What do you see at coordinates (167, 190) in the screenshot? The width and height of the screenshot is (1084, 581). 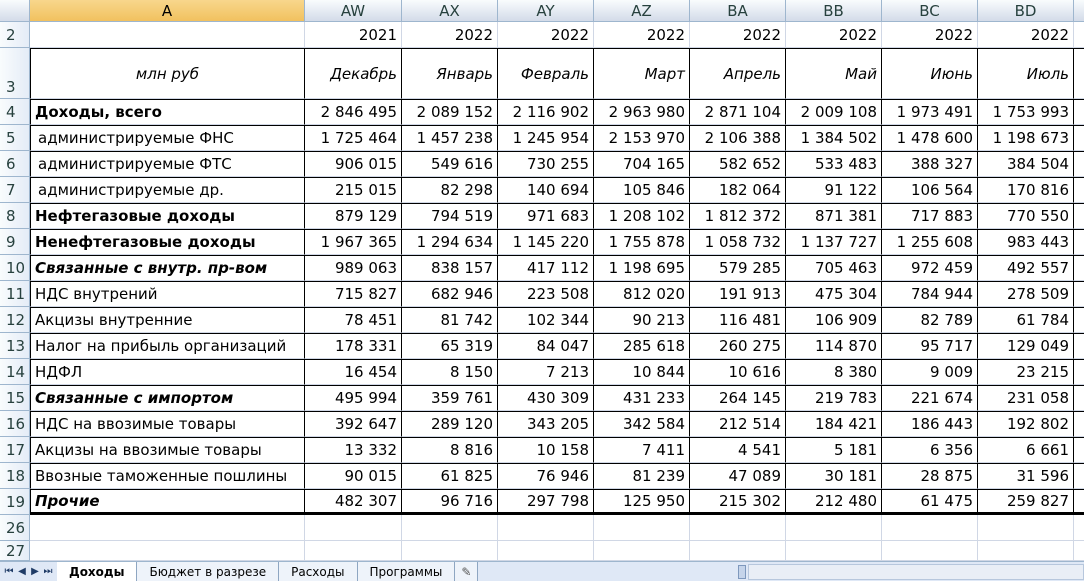 I see `row-label: администрируемые др.` at bounding box center [167, 190].